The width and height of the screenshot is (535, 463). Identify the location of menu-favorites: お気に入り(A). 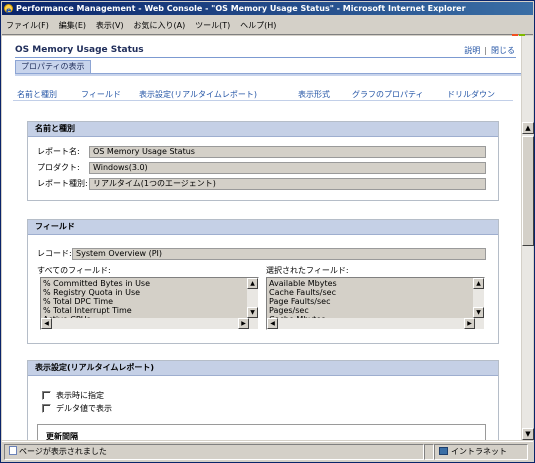
(158, 23).